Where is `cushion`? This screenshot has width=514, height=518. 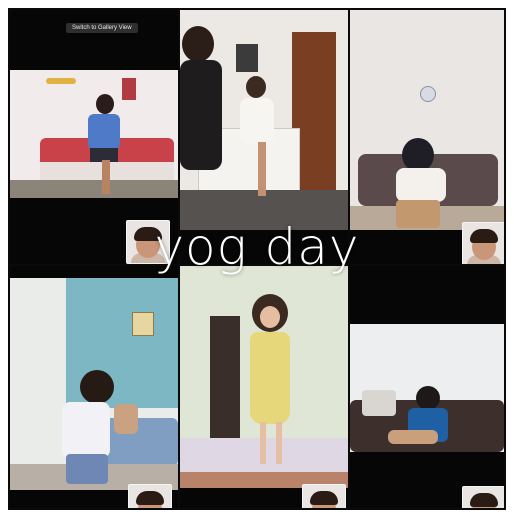
cushion is located at coordinates (379, 403).